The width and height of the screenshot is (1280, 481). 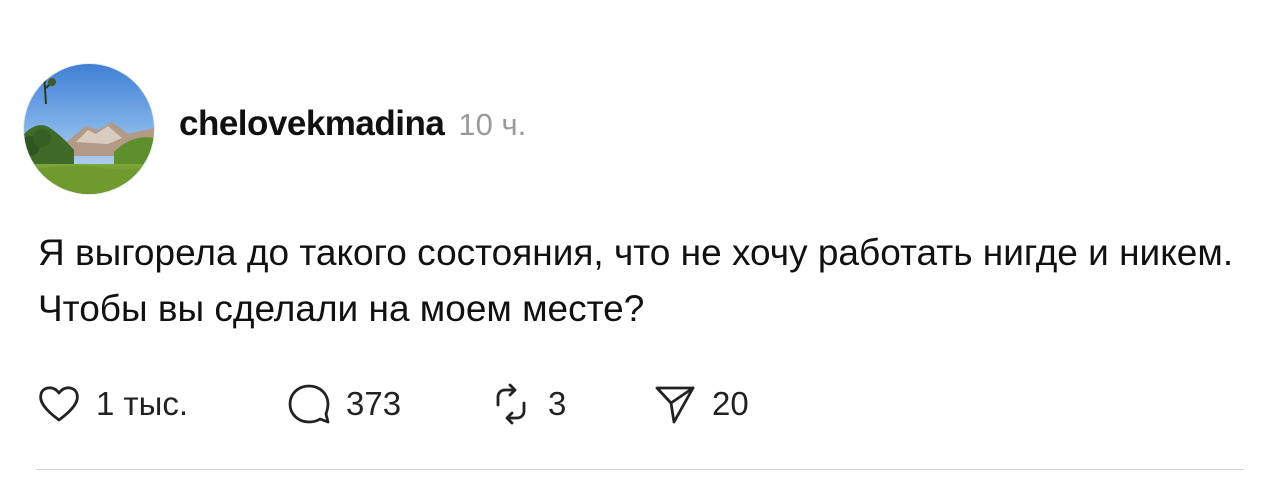 I want to click on send-icon, so click(x=675, y=405).